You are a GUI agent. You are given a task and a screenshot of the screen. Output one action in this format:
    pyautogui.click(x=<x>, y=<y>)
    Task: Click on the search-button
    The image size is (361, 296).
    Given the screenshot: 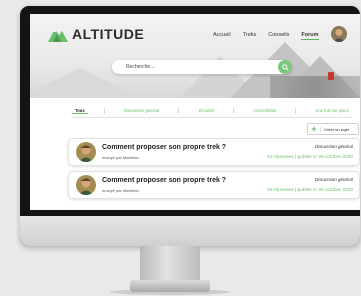 What is the action you would take?
    pyautogui.click(x=285, y=67)
    